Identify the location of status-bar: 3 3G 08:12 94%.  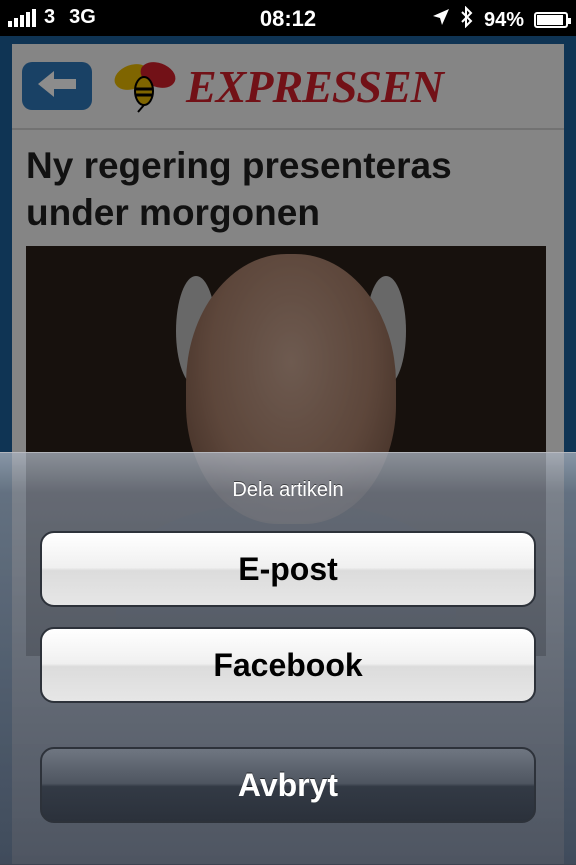
(288, 18).